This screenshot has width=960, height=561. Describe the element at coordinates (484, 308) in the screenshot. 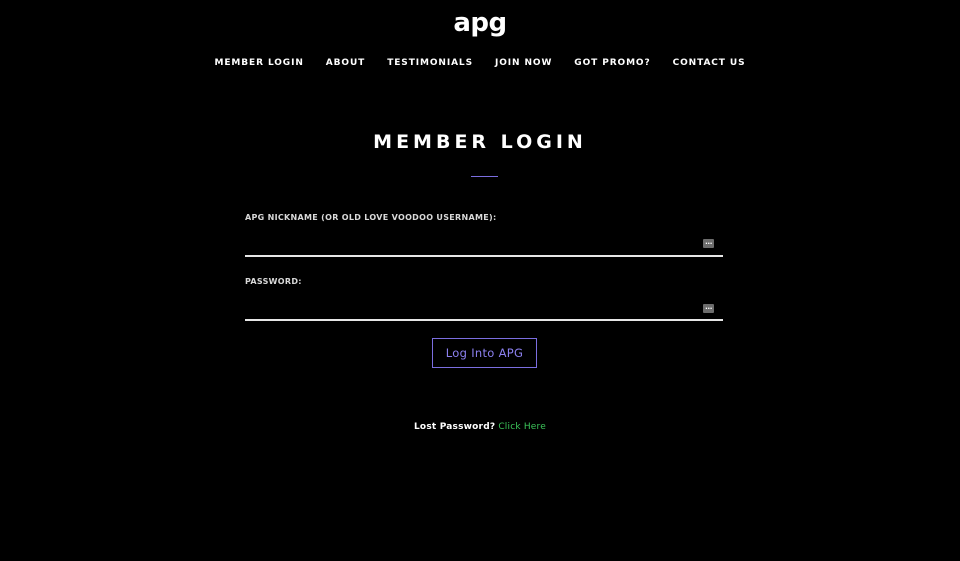

I see `password-input` at that location.